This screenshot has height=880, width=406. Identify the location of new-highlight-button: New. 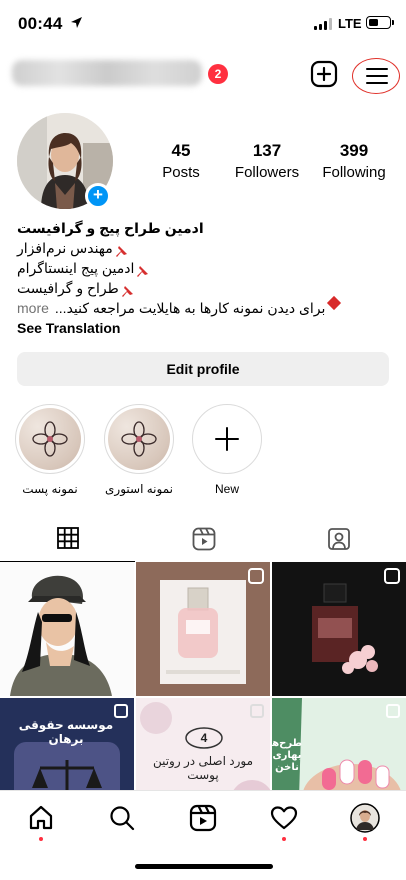
(227, 450).